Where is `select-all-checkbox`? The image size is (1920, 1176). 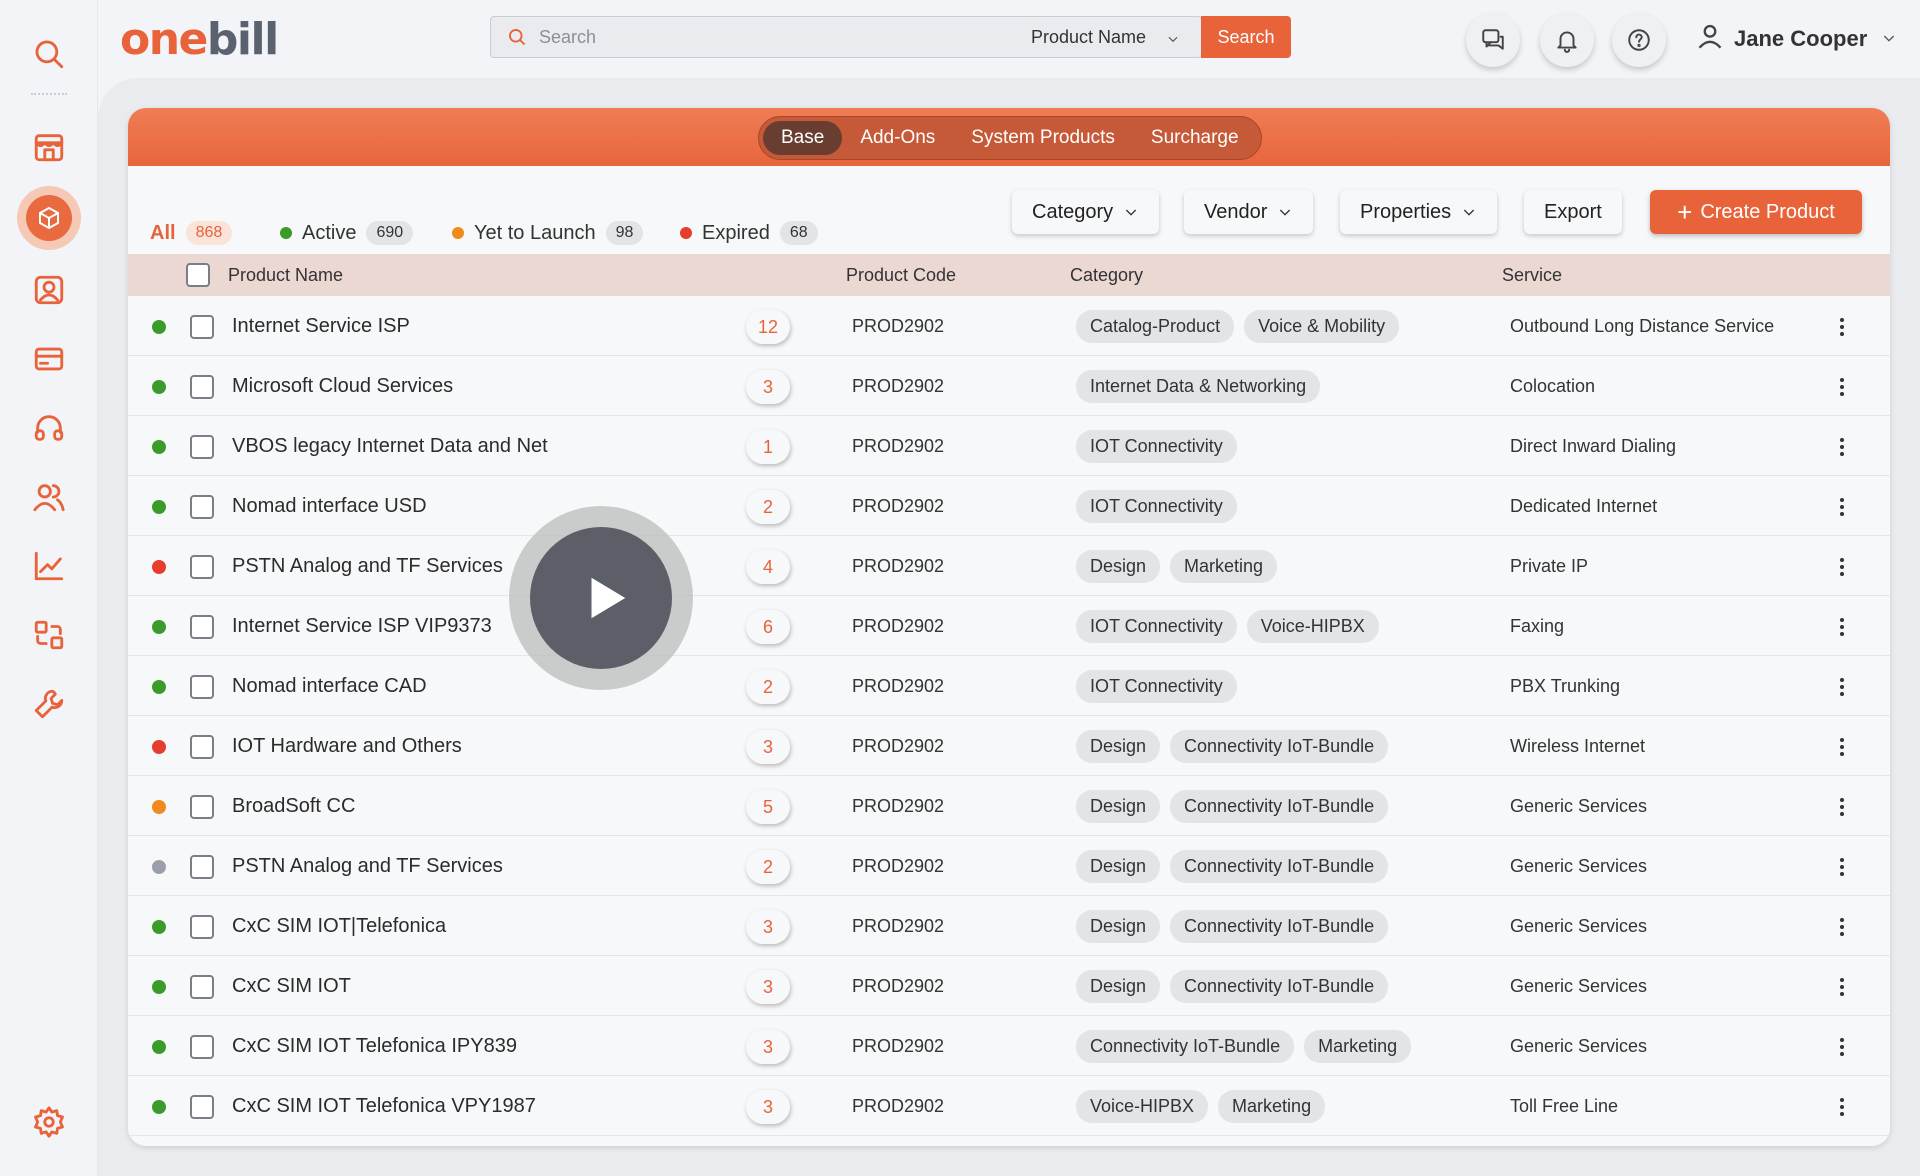 select-all-checkbox is located at coordinates (198, 275).